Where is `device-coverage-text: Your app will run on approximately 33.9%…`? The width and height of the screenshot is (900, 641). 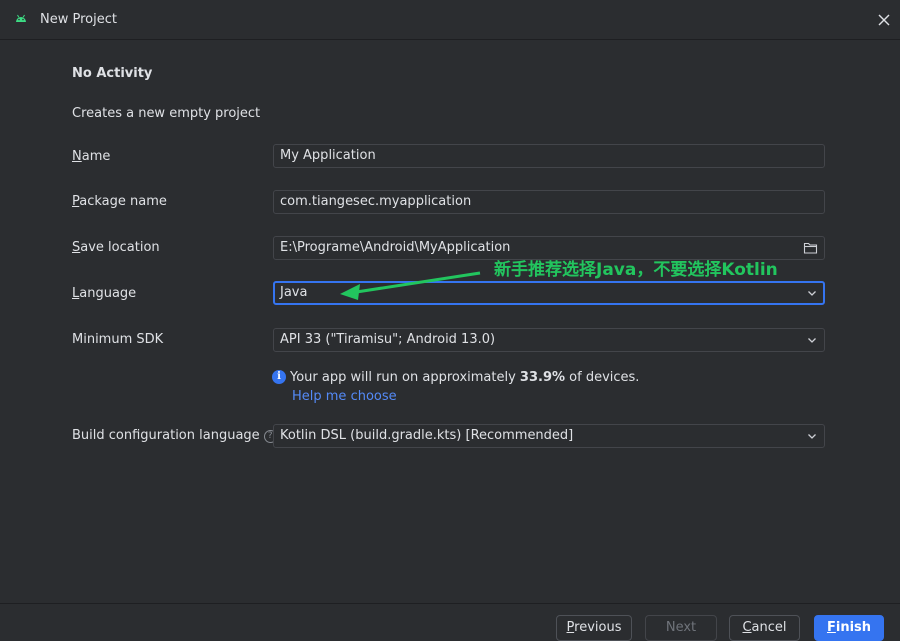 device-coverage-text: Your app will run on approximately 33.9%… is located at coordinates (464, 377).